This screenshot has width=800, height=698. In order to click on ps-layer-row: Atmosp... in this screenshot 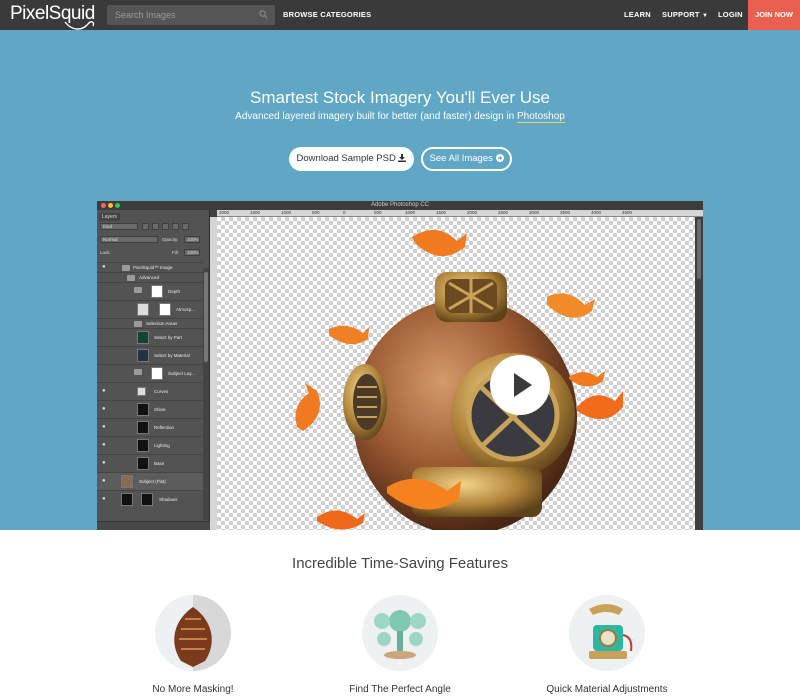, I will do `click(150, 309)`.